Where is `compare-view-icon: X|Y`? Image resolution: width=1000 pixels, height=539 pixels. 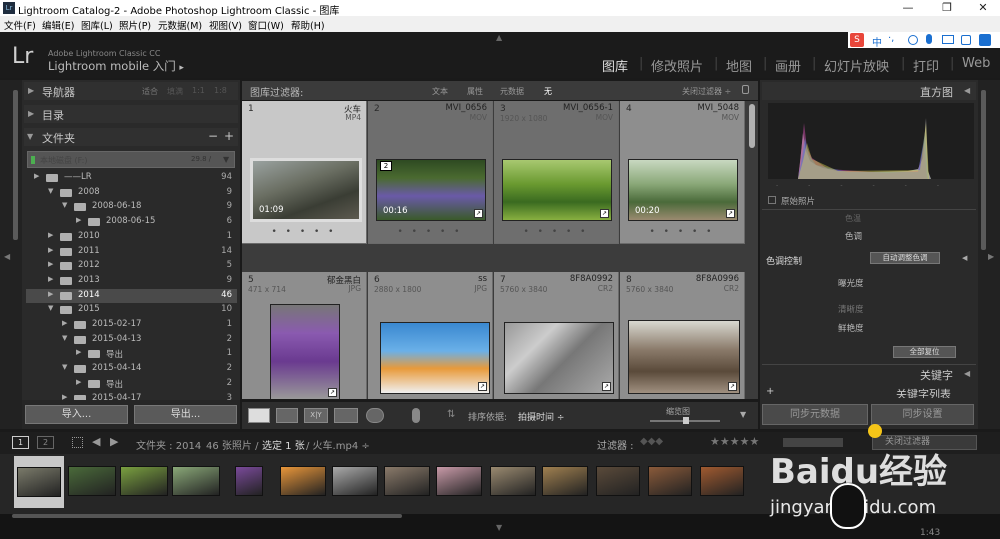 compare-view-icon: X|Y is located at coordinates (316, 415).